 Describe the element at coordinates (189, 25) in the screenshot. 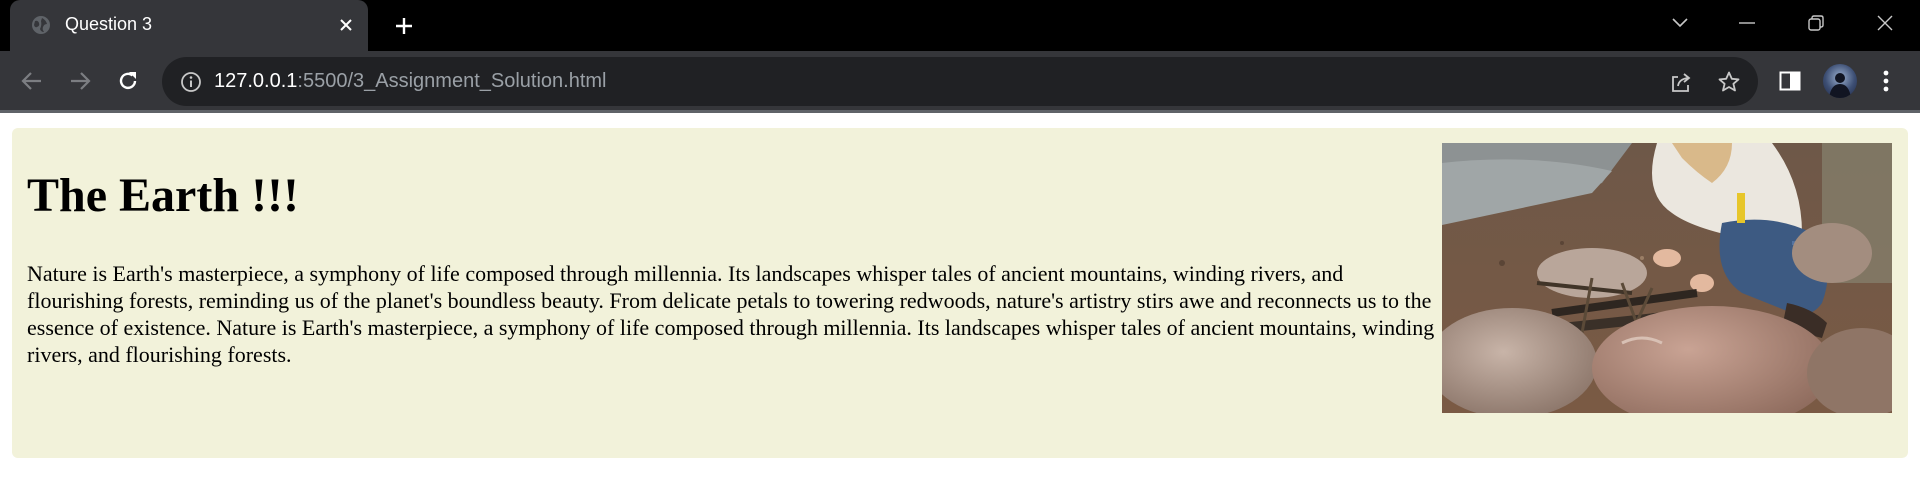

I see `browser-tab: Question 3` at that location.